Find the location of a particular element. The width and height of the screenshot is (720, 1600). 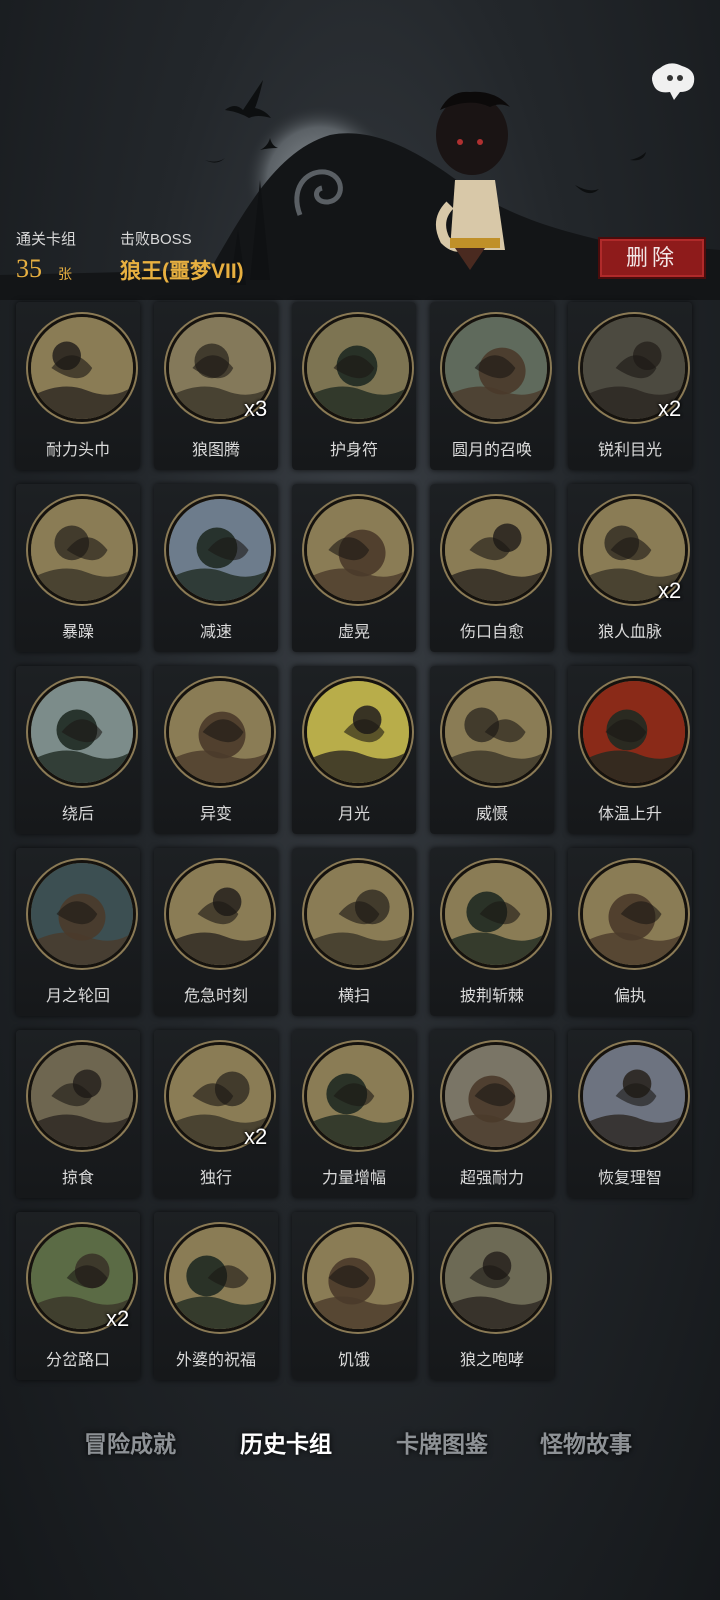

endurance-icon is located at coordinates (496, 1096).